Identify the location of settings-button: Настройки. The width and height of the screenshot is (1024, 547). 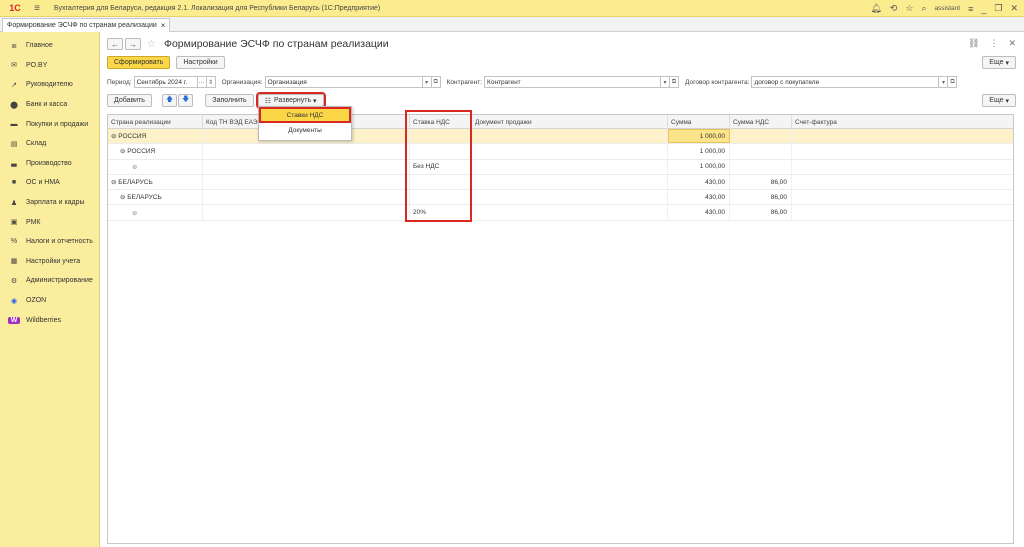
(200, 62).